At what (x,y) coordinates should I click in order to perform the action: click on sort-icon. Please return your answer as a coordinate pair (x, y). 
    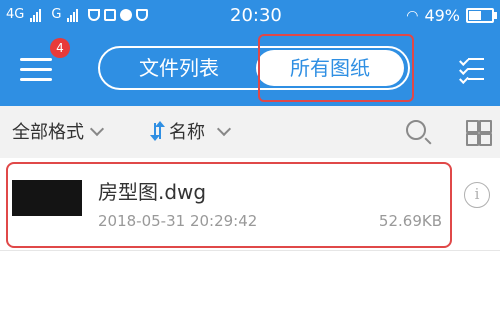
    Looking at the image, I should click on (157, 131).